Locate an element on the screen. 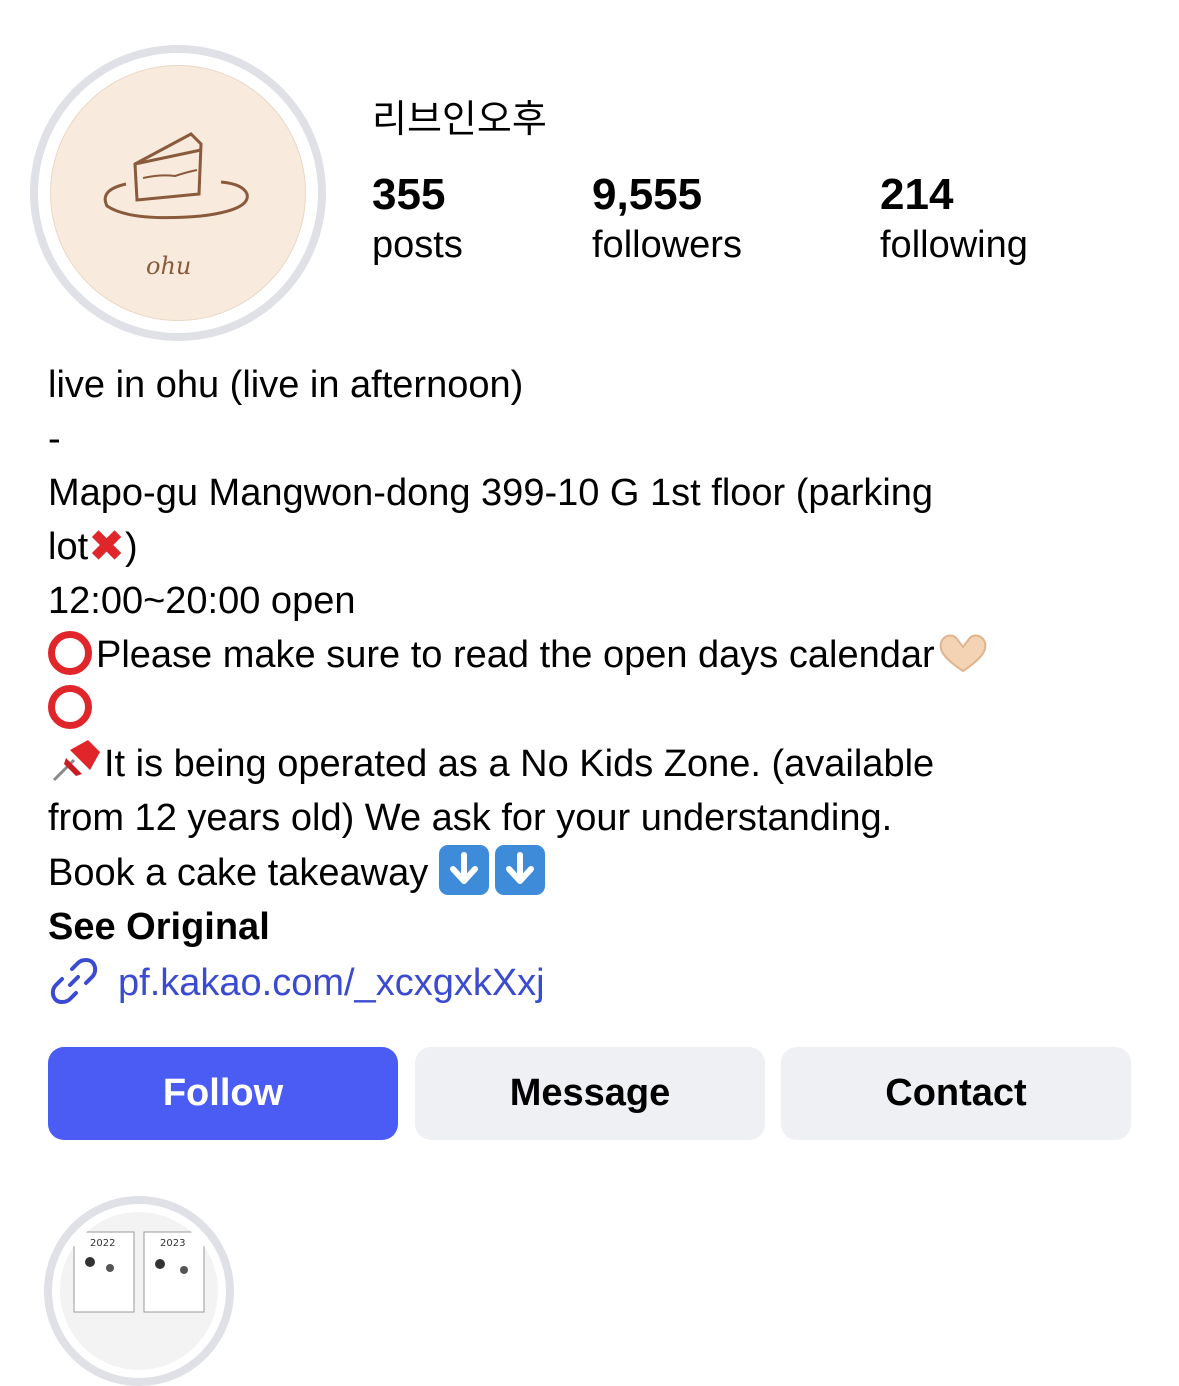 The width and height of the screenshot is (1179, 1386). followers-count: 9,555 is located at coordinates (647, 194).